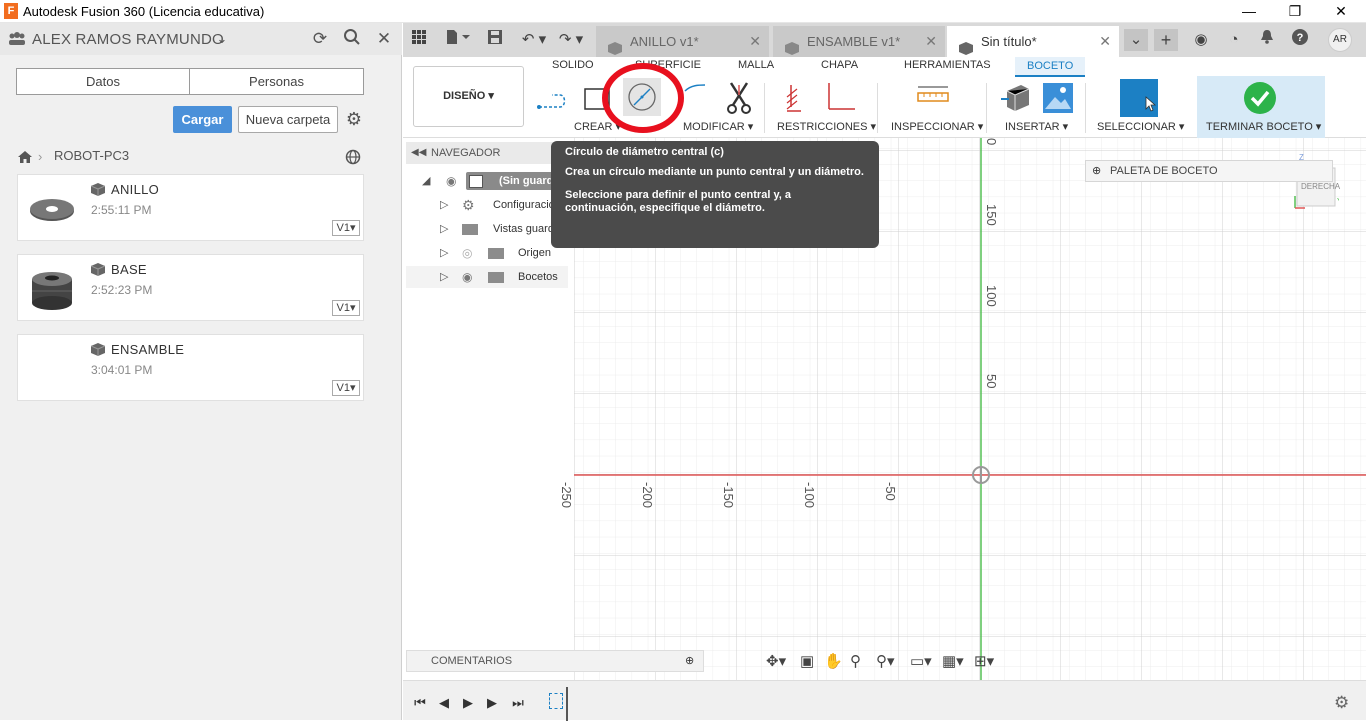 This screenshot has height=721, width=1366. Describe the element at coordinates (1267, 40) in the screenshot. I see `notifications-icon` at that location.